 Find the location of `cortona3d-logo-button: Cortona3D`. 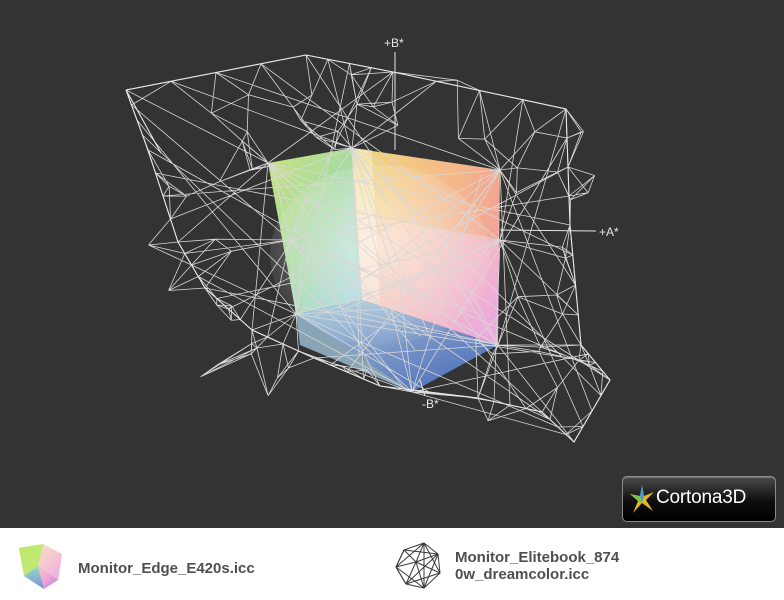

cortona3d-logo-button: Cortona3D is located at coordinates (699, 499).